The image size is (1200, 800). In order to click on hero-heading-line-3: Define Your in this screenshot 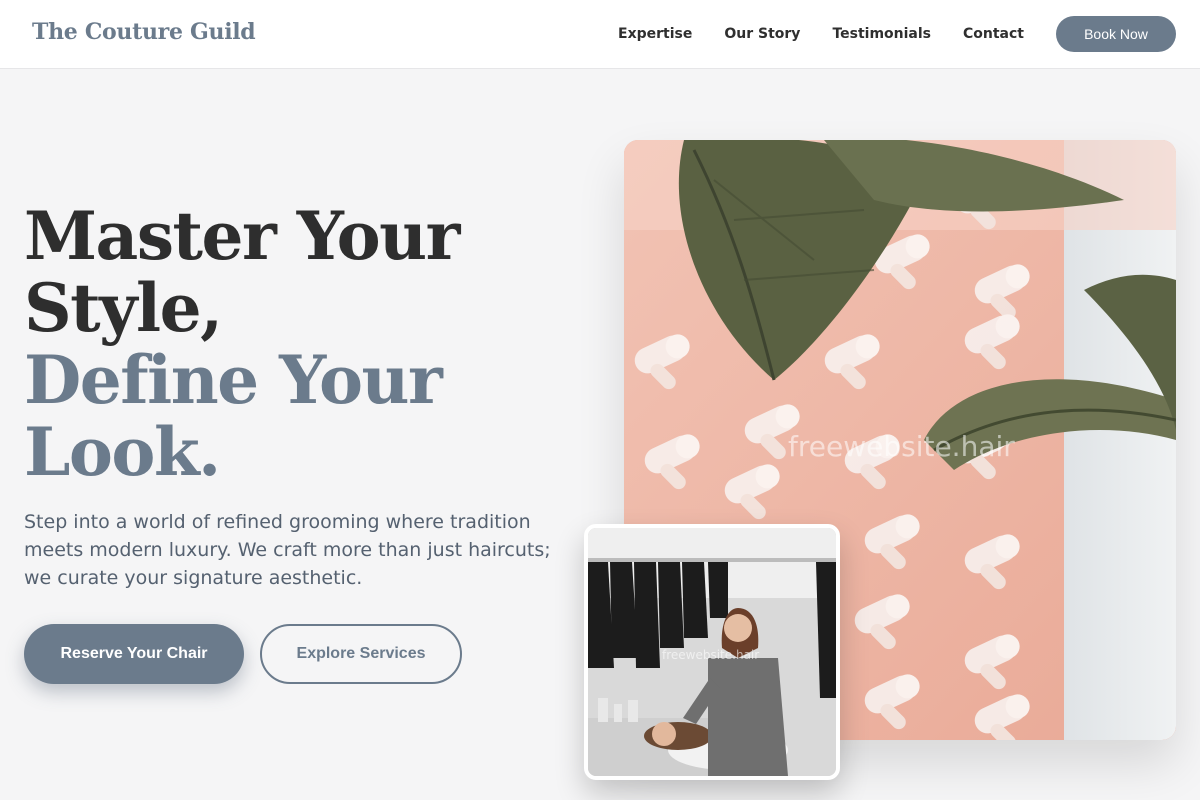, I will do `click(233, 380)`.